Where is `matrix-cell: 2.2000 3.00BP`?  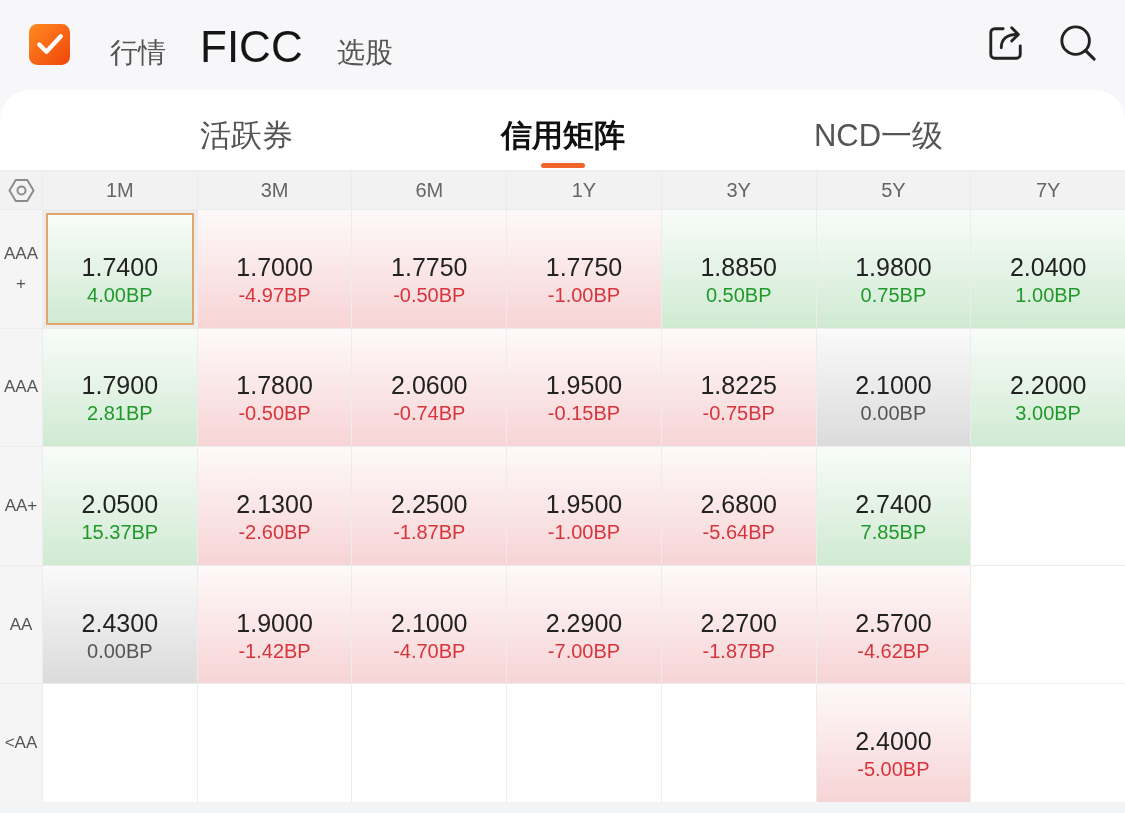 matrix-cell: 2.2000 3.00BP is located at coordinates (1048, 387).